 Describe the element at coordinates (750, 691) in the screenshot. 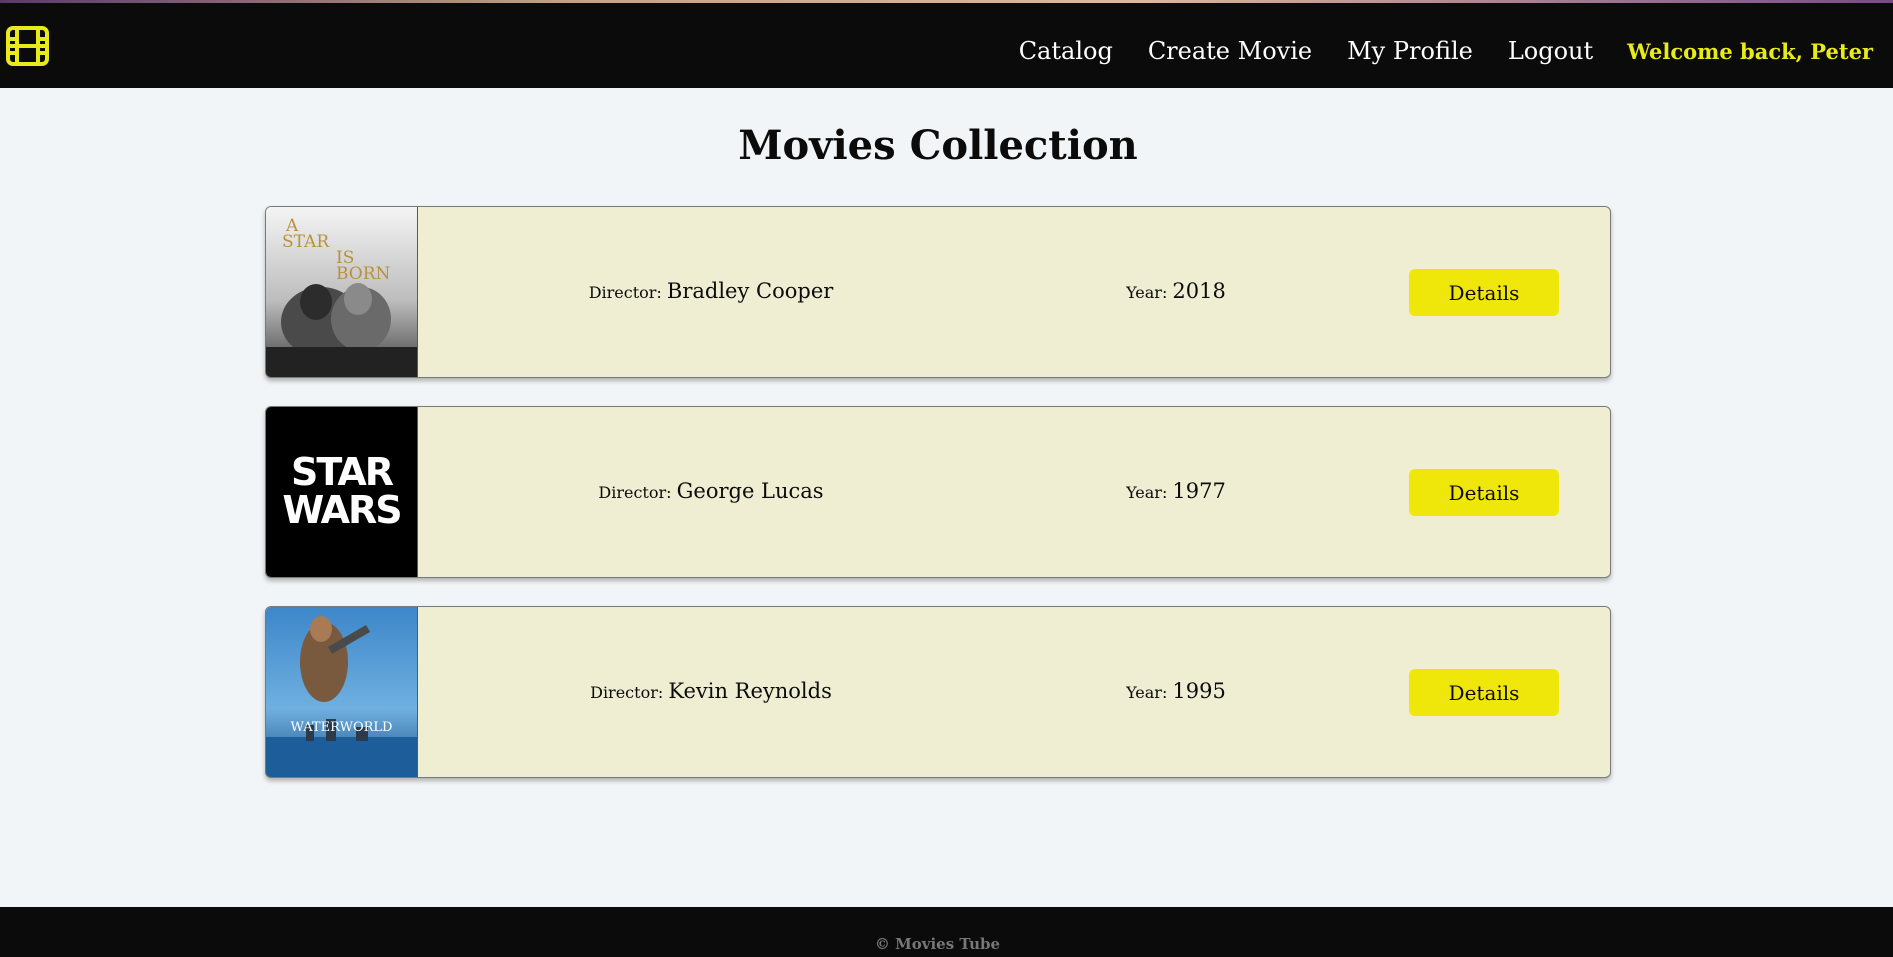

I see `director-value: Kevin Reynolds` at that location.